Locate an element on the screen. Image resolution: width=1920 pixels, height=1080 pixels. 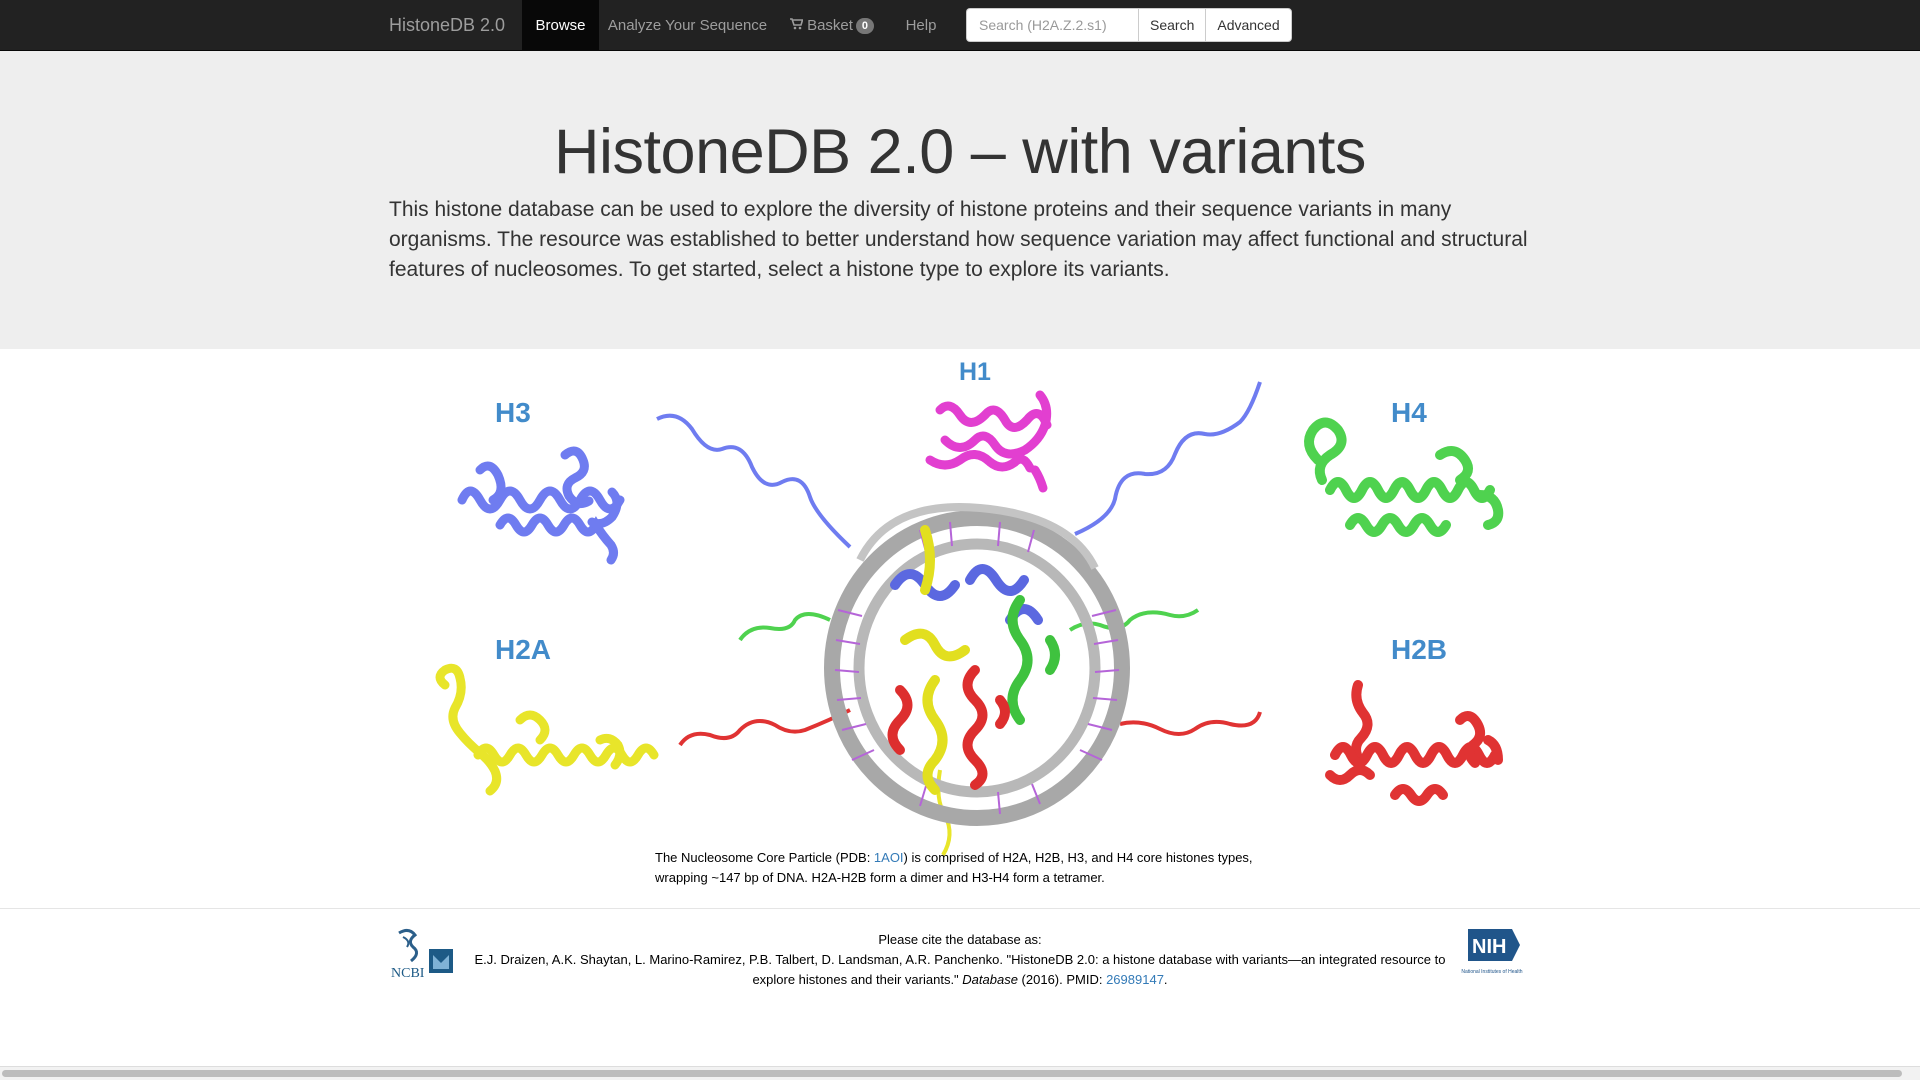
brand-link: HistoneDB 2.0 is located at coordinates (447, 25).